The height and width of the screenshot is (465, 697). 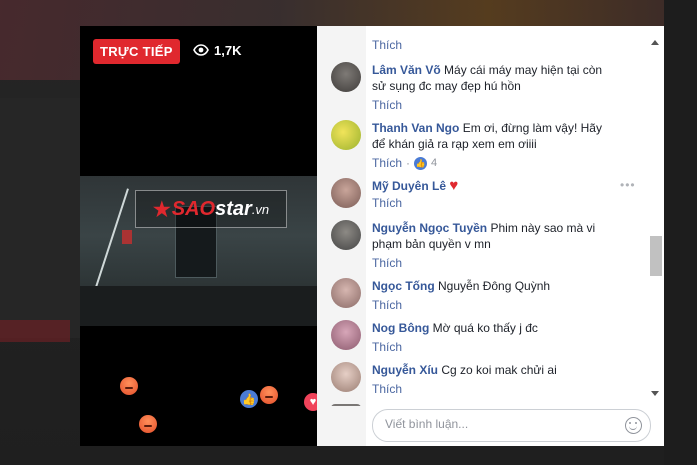 What do you see at coordinates (680, 232) in the screenshot?
I see `background-edge` at bounding box center [680, 232].